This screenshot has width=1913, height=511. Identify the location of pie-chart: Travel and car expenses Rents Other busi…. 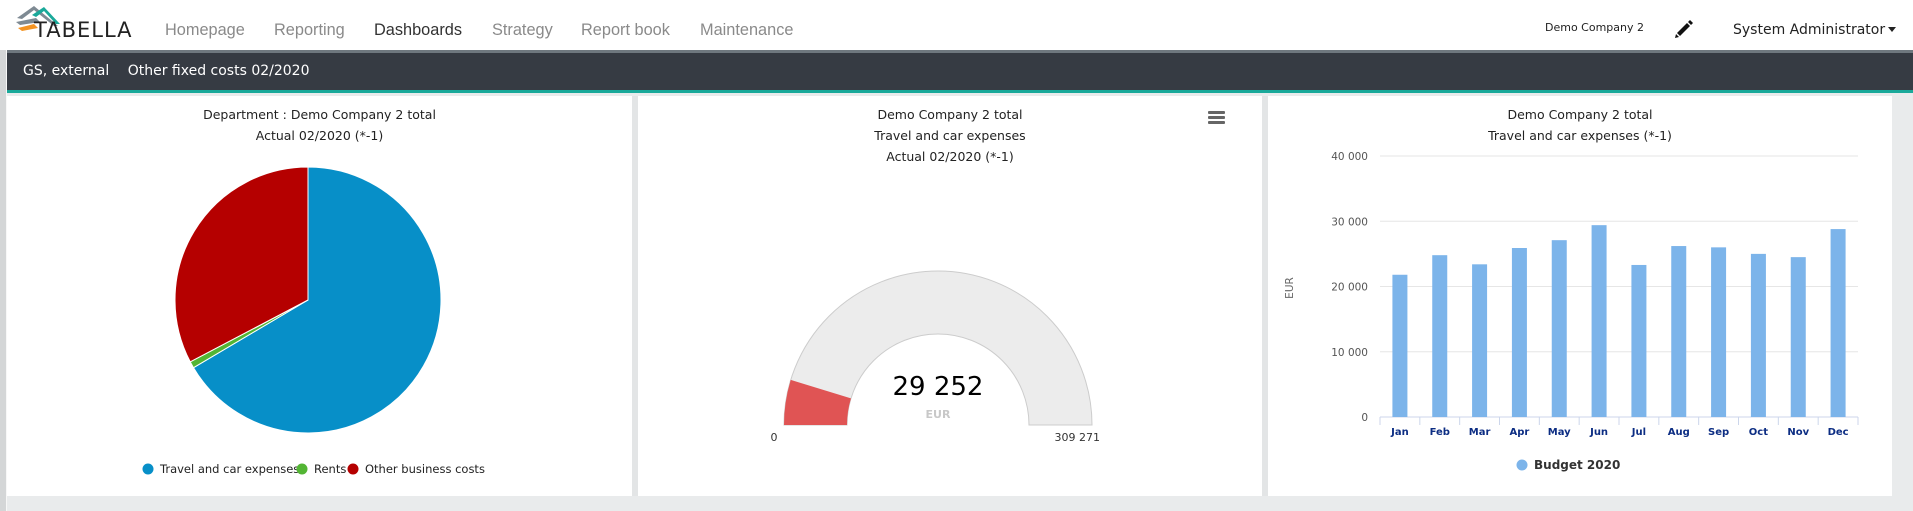
(313, 321).